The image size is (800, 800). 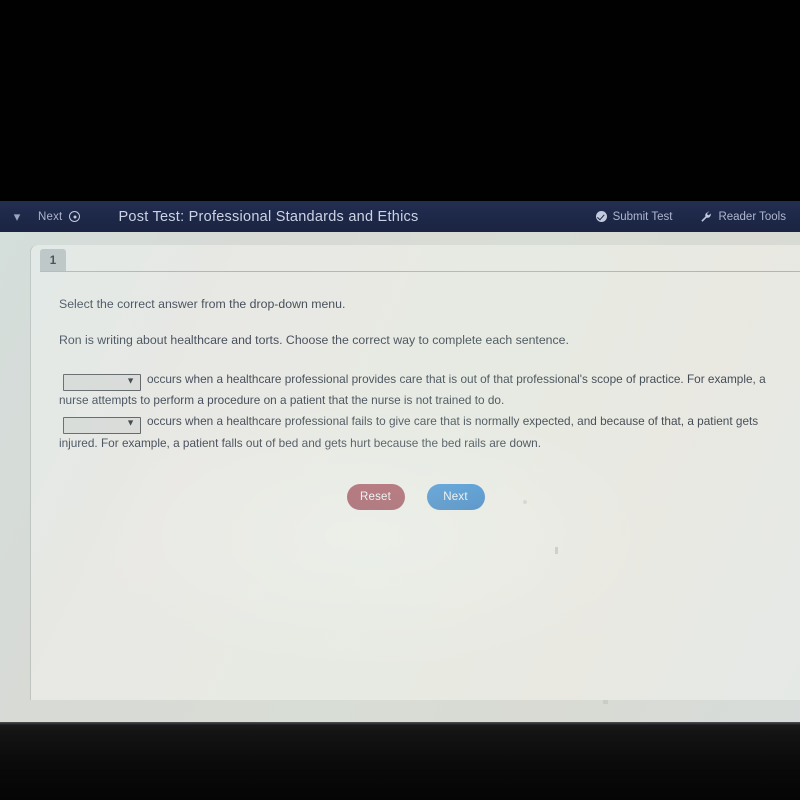 I want to click on toolbar-actions: Submit Test Reader Tools, so click(x=691, y=216).